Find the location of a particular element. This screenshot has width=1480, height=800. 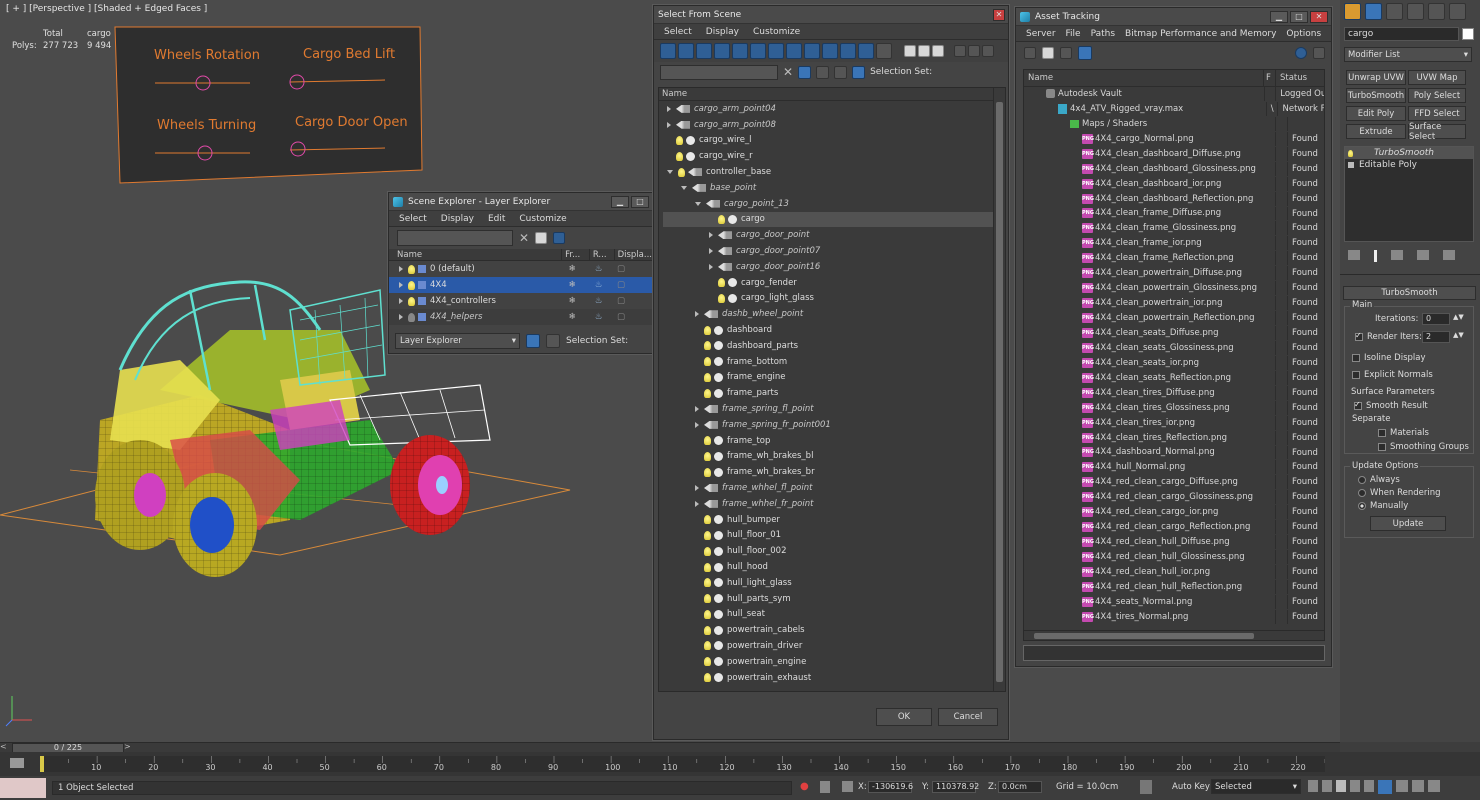

display-all-icon is located at coordinates (924, 51).